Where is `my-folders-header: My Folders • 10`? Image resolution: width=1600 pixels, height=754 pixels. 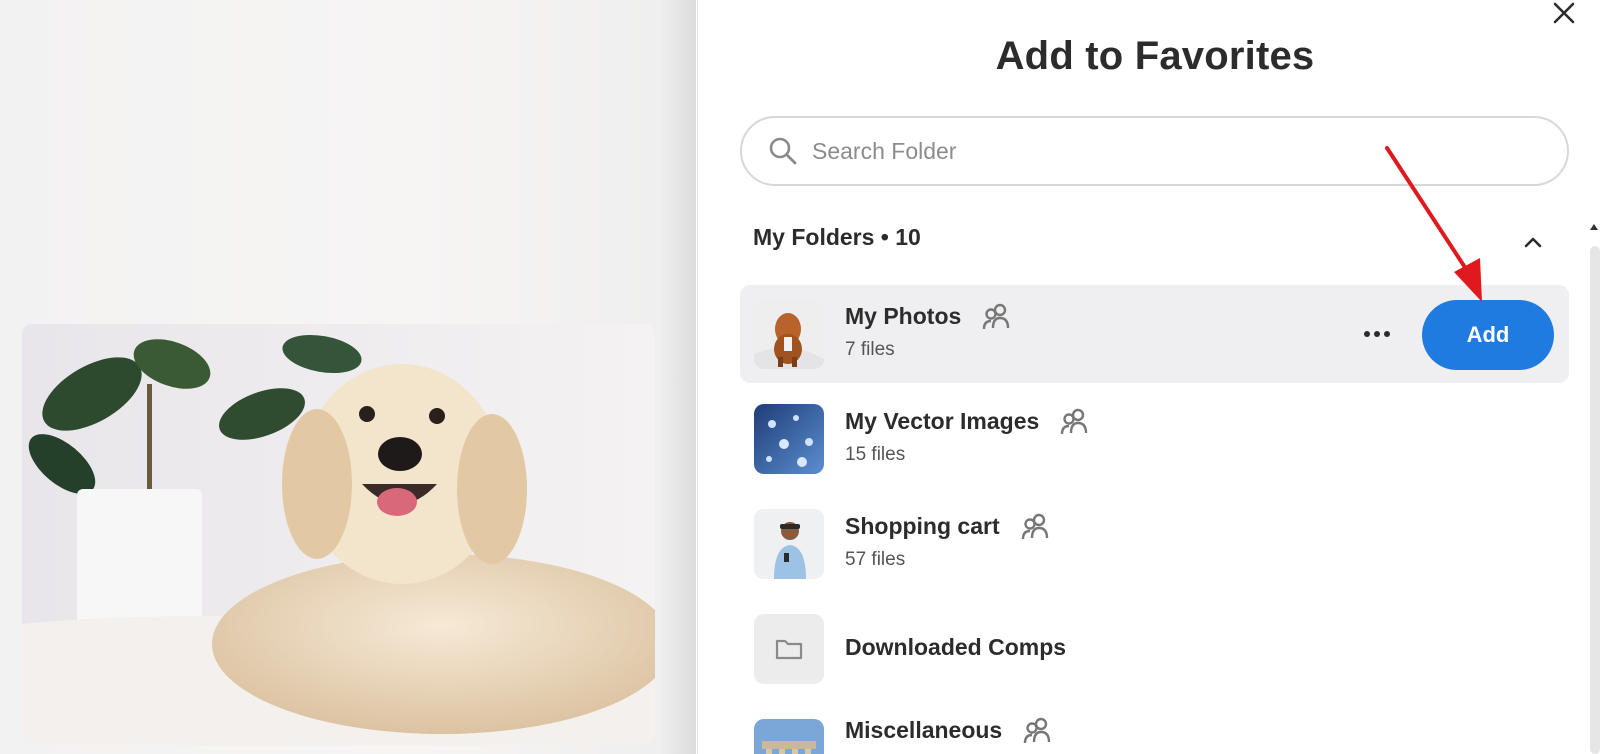
my-folders-header: My Folders • 10 is located at coordinates (837, 237).